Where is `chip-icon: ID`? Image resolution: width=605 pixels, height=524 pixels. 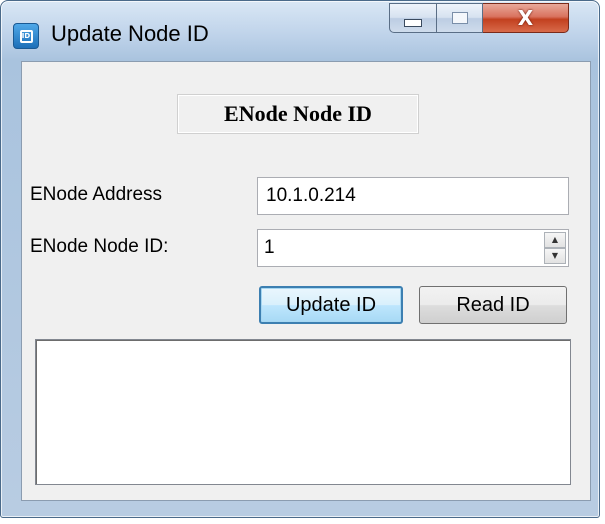 chip-icon: ID is located at coordinates (26, 36).